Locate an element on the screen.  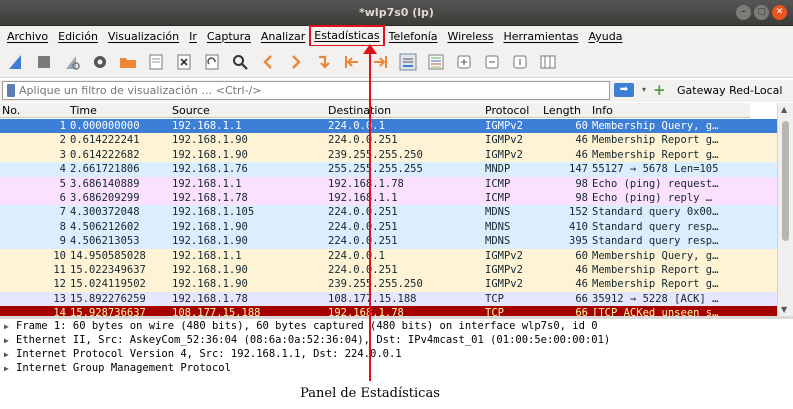
apply-filter-arrow-icon: ➡ is located at coordinates (624, 90).